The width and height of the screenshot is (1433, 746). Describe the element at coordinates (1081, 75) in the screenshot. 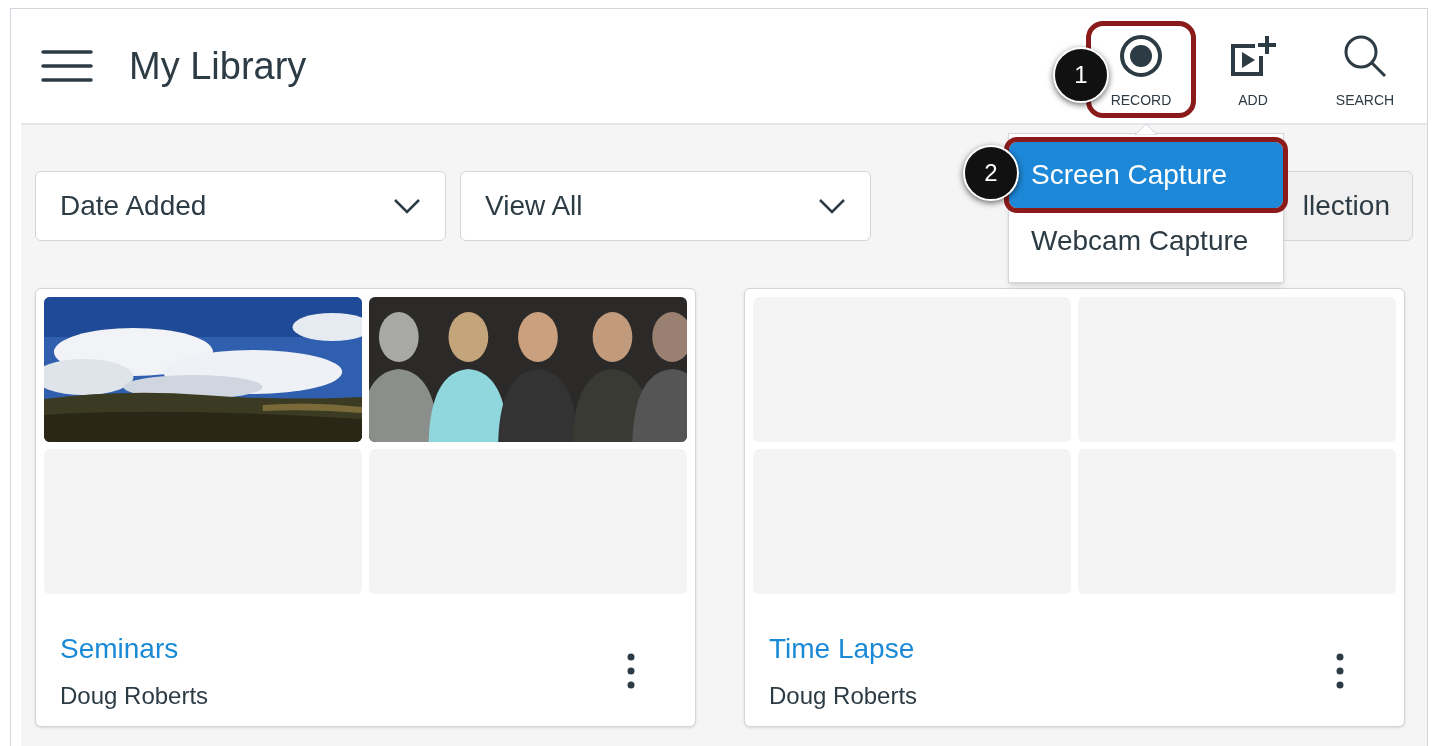

I see `step-number-badge: 1` at that location.